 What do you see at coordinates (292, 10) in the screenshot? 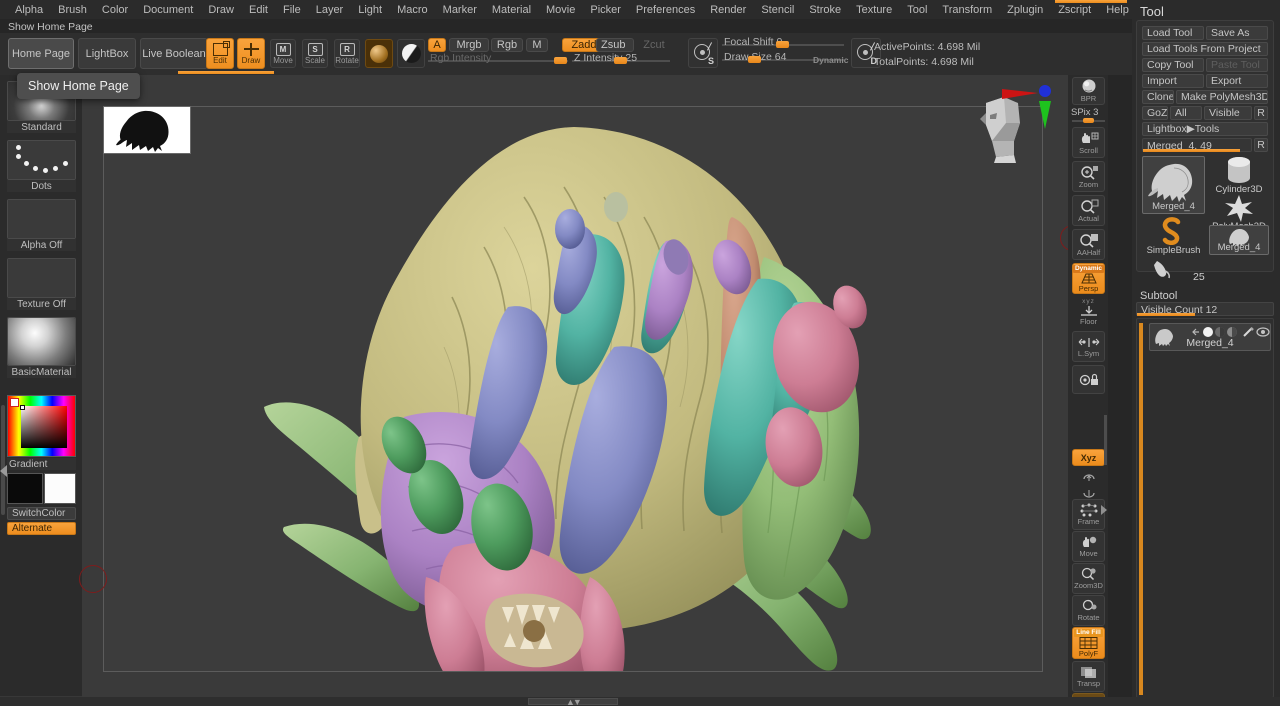
I see `menu-file: File` at bounding box center [292, 10].